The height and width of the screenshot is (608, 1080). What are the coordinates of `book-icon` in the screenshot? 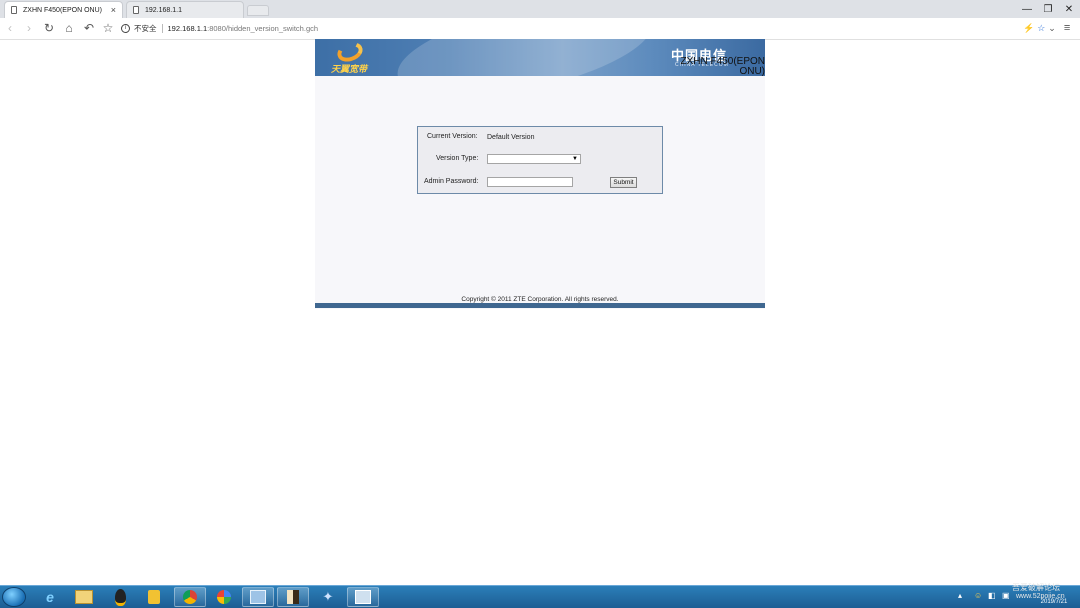 It's located at (293, 597).